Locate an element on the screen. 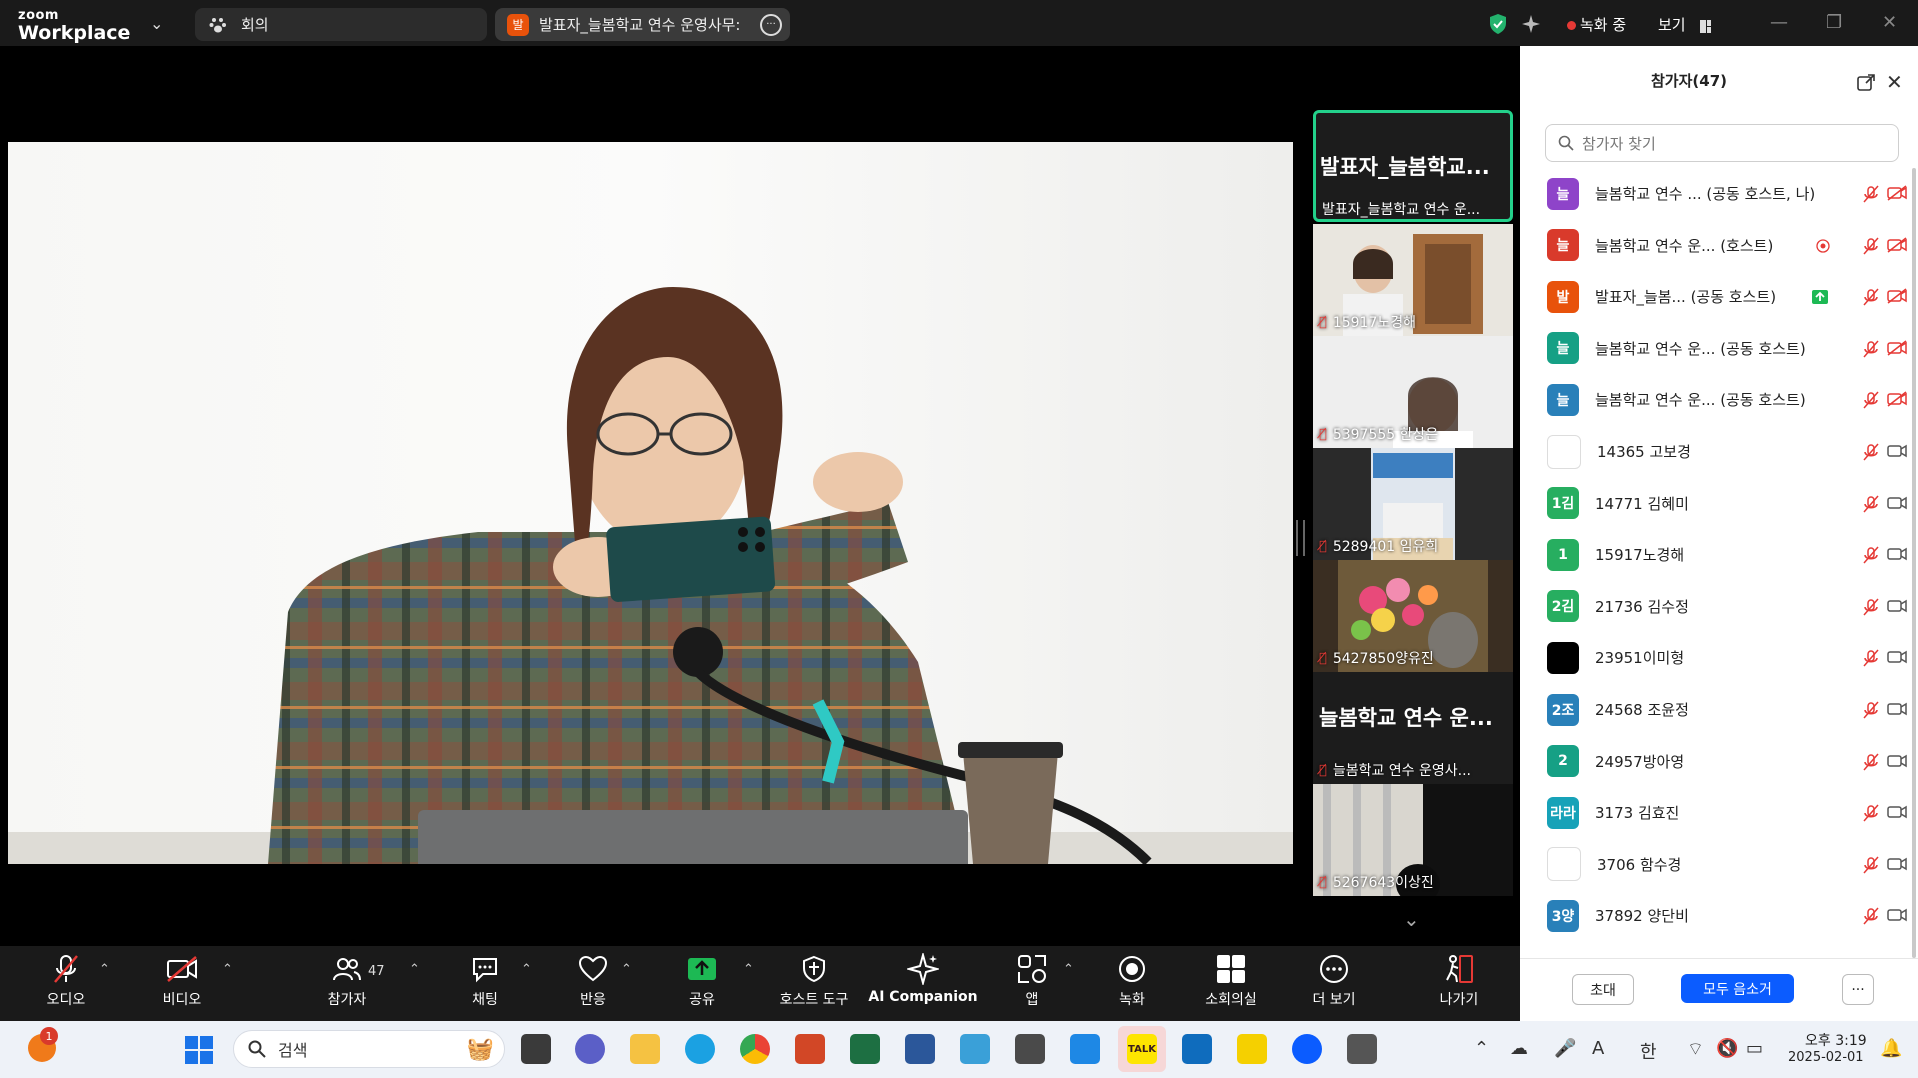 The height and width of the screenshot is (1078, 1918). video-button: 비디오 is located at coordinates (182, 980).